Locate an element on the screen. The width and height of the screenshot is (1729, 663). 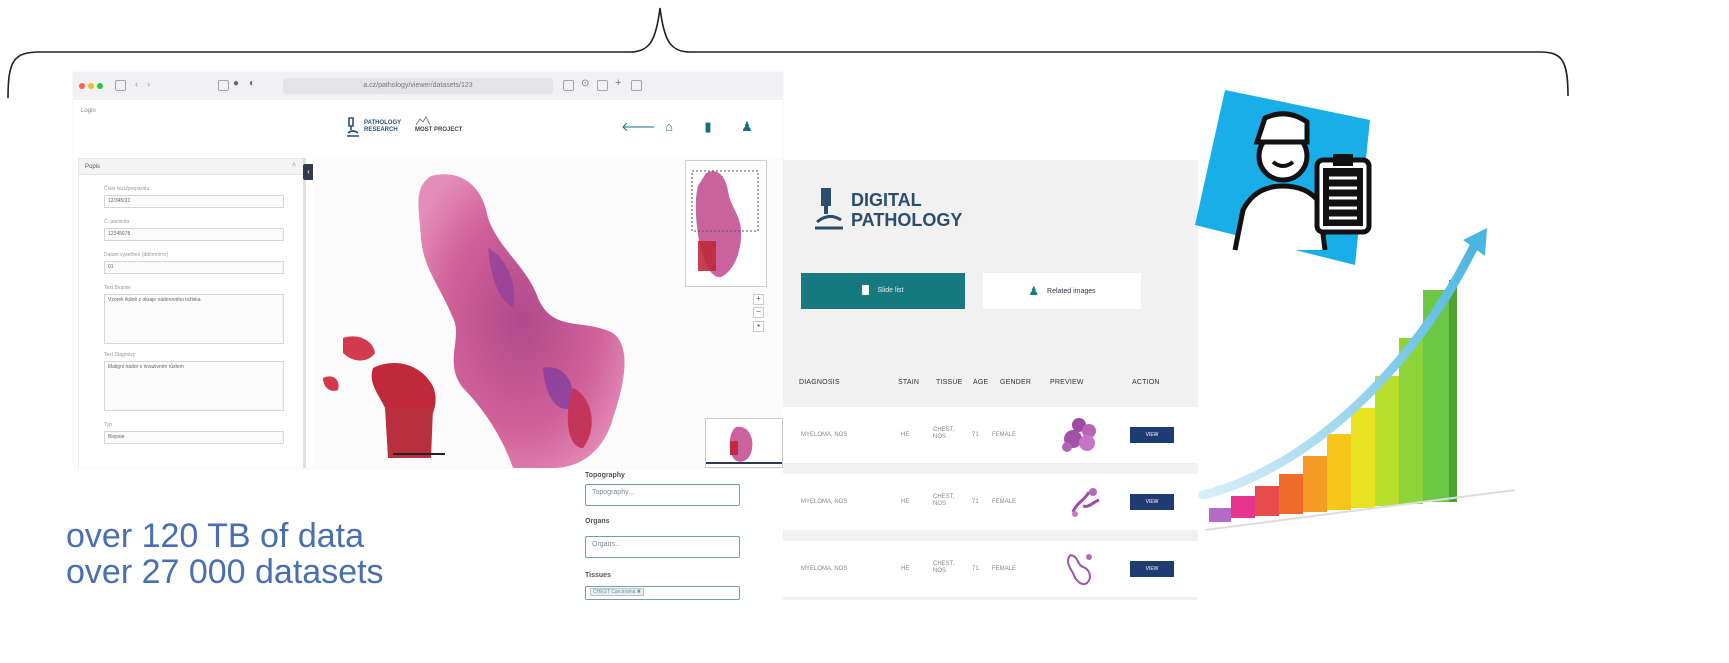
column-header-diagnosis: DIAGNOSIS is located at coordinates (819, 382).